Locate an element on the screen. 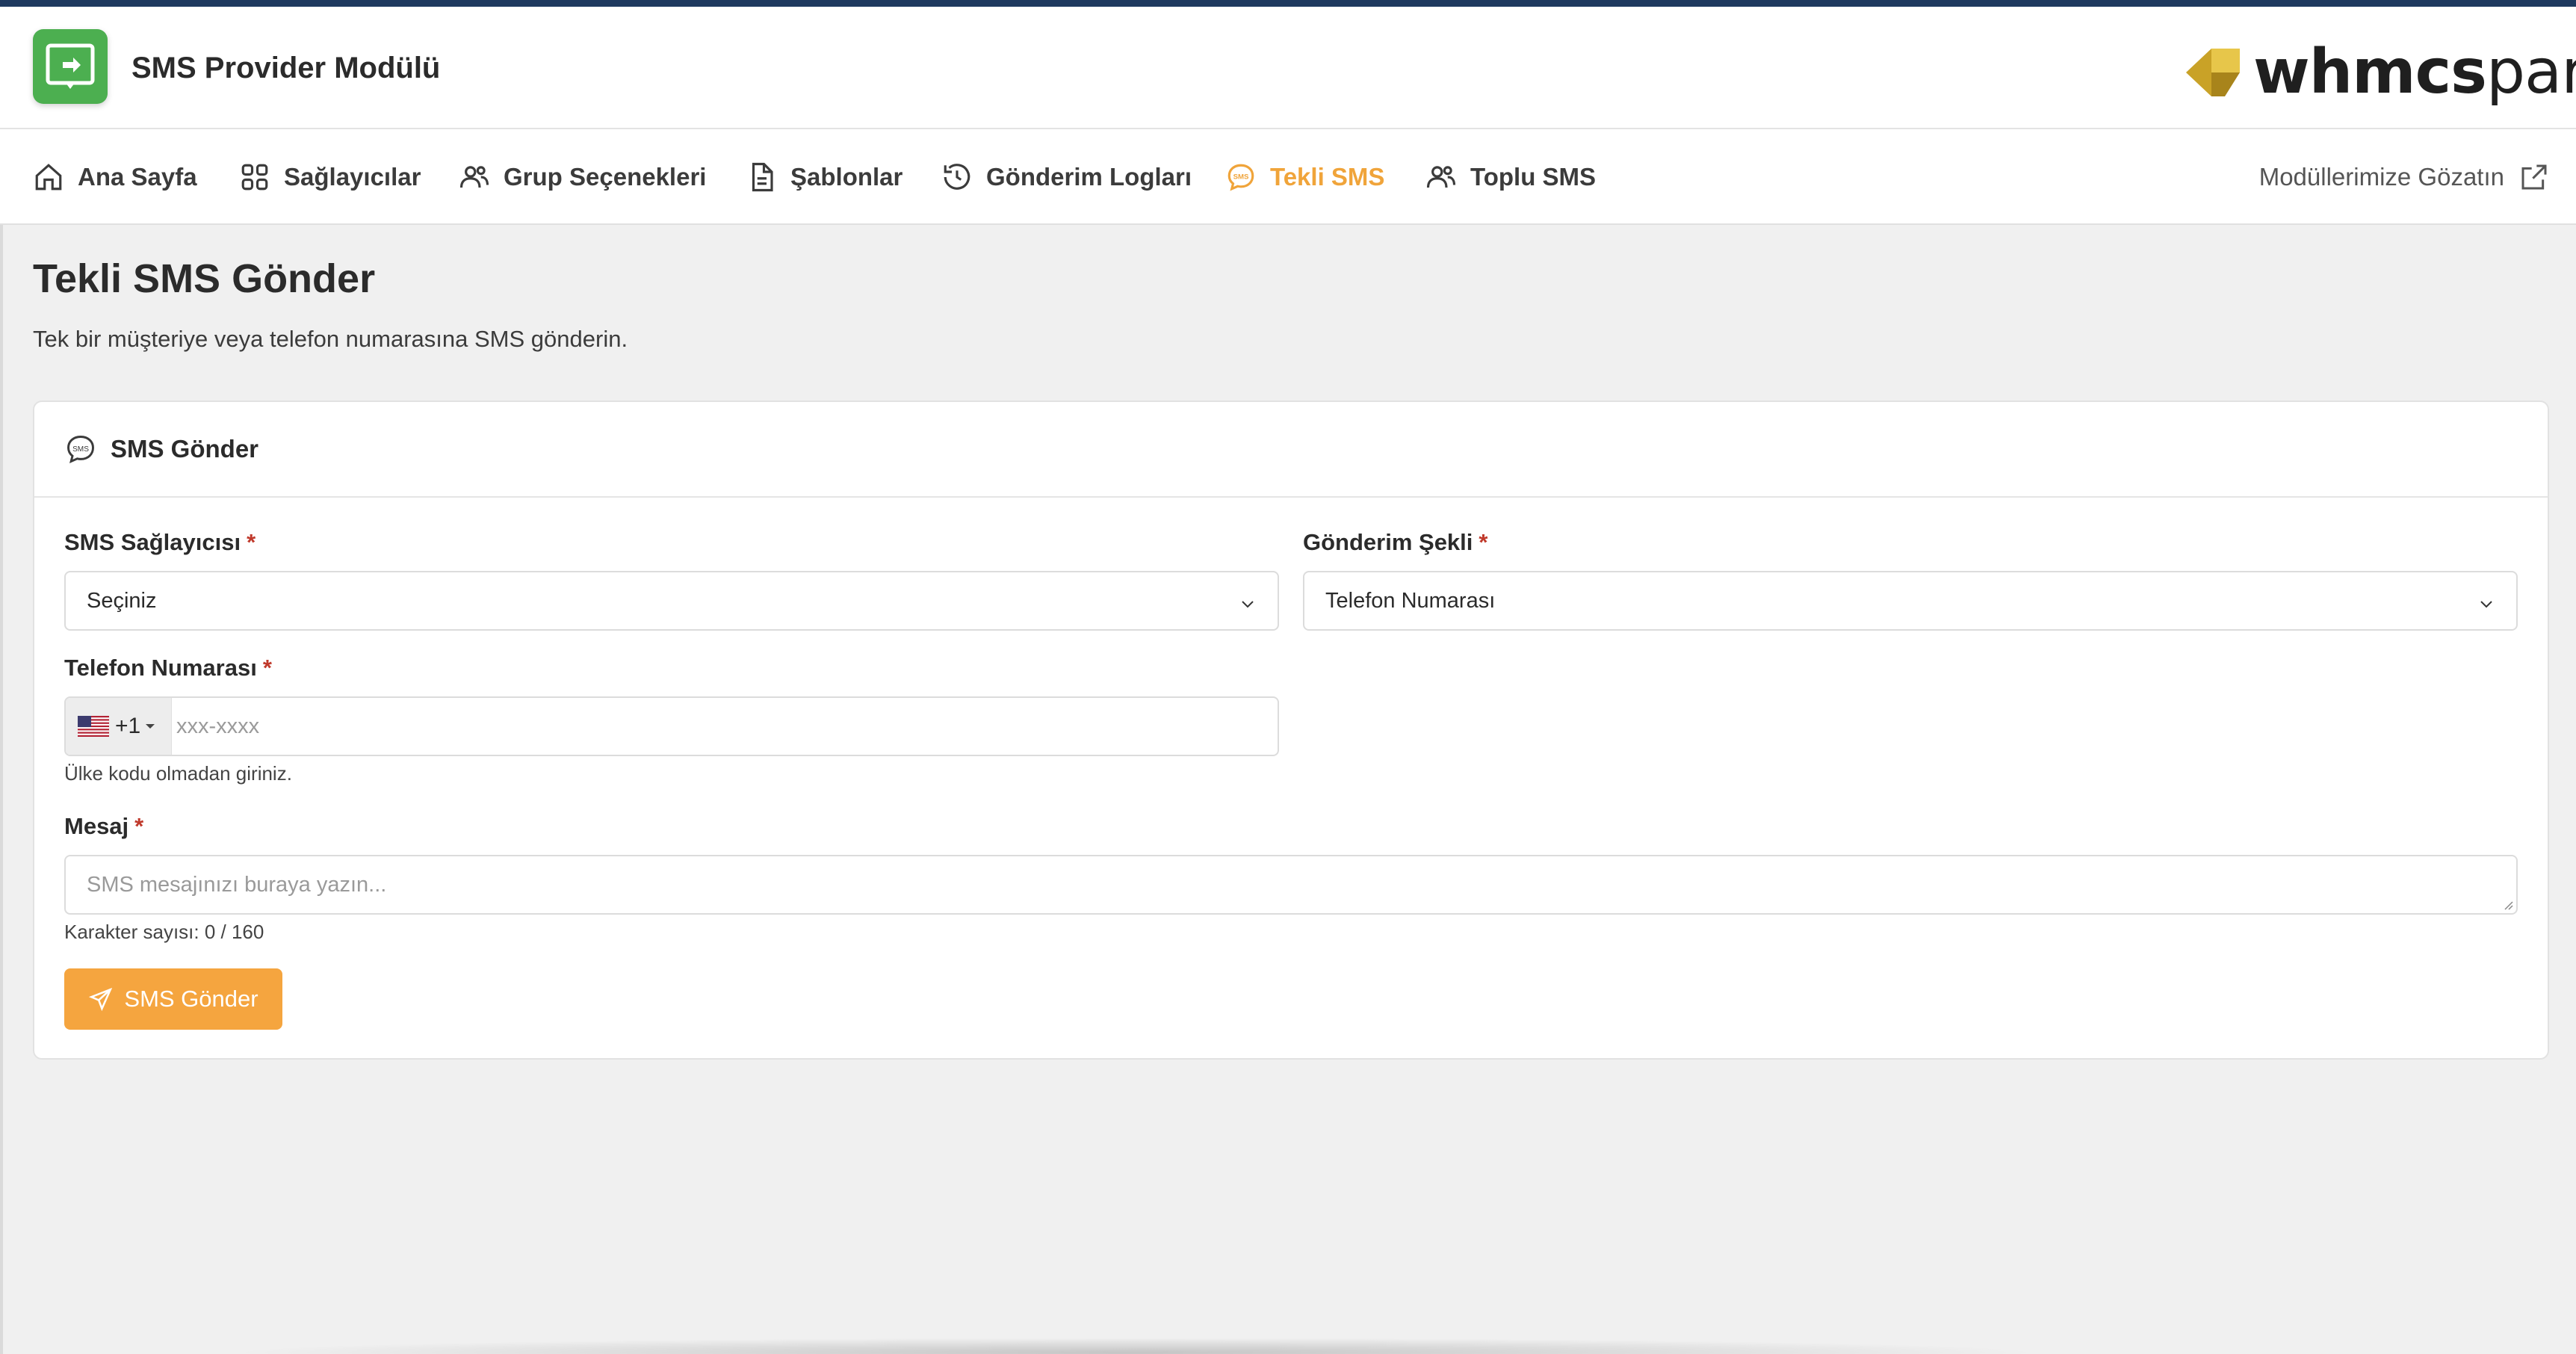 The height and width of the screenshot is (1354, 2576). phone-label: Telefon Numarası * is located at coordinates (168, 668).